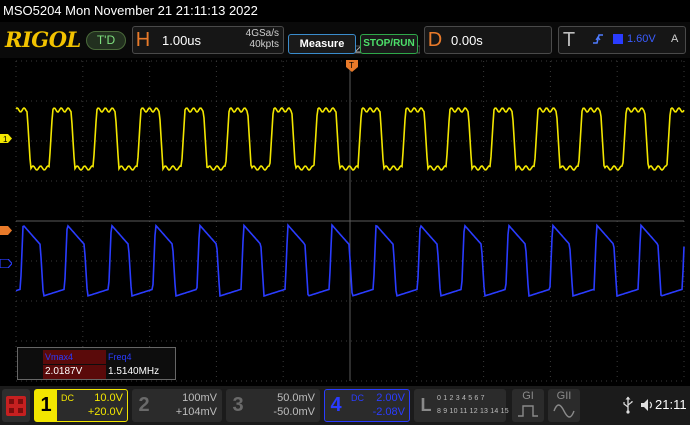 The image size is (690, 425). What do you see at coordinates (467, 40) in the screenshot?
I see `delay-value: 0.00s` at bounding box center [467, 40].